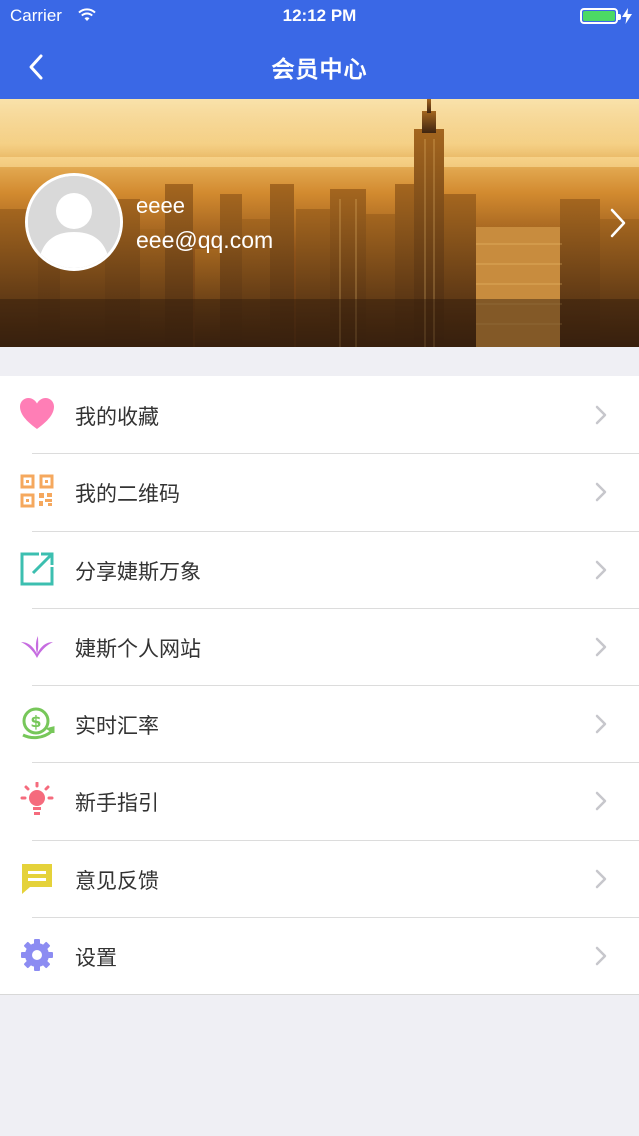 The image size is (639, 1136). Describe the element at coordinates (319, 723) in the screenshot. I see `menu-item-exchange-rate: $ 实时汇率` at that location.